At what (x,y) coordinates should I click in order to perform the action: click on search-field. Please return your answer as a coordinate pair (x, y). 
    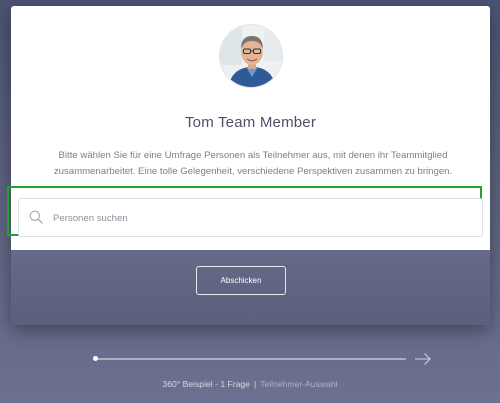
    Looking at the image, I should click on (250, 217).